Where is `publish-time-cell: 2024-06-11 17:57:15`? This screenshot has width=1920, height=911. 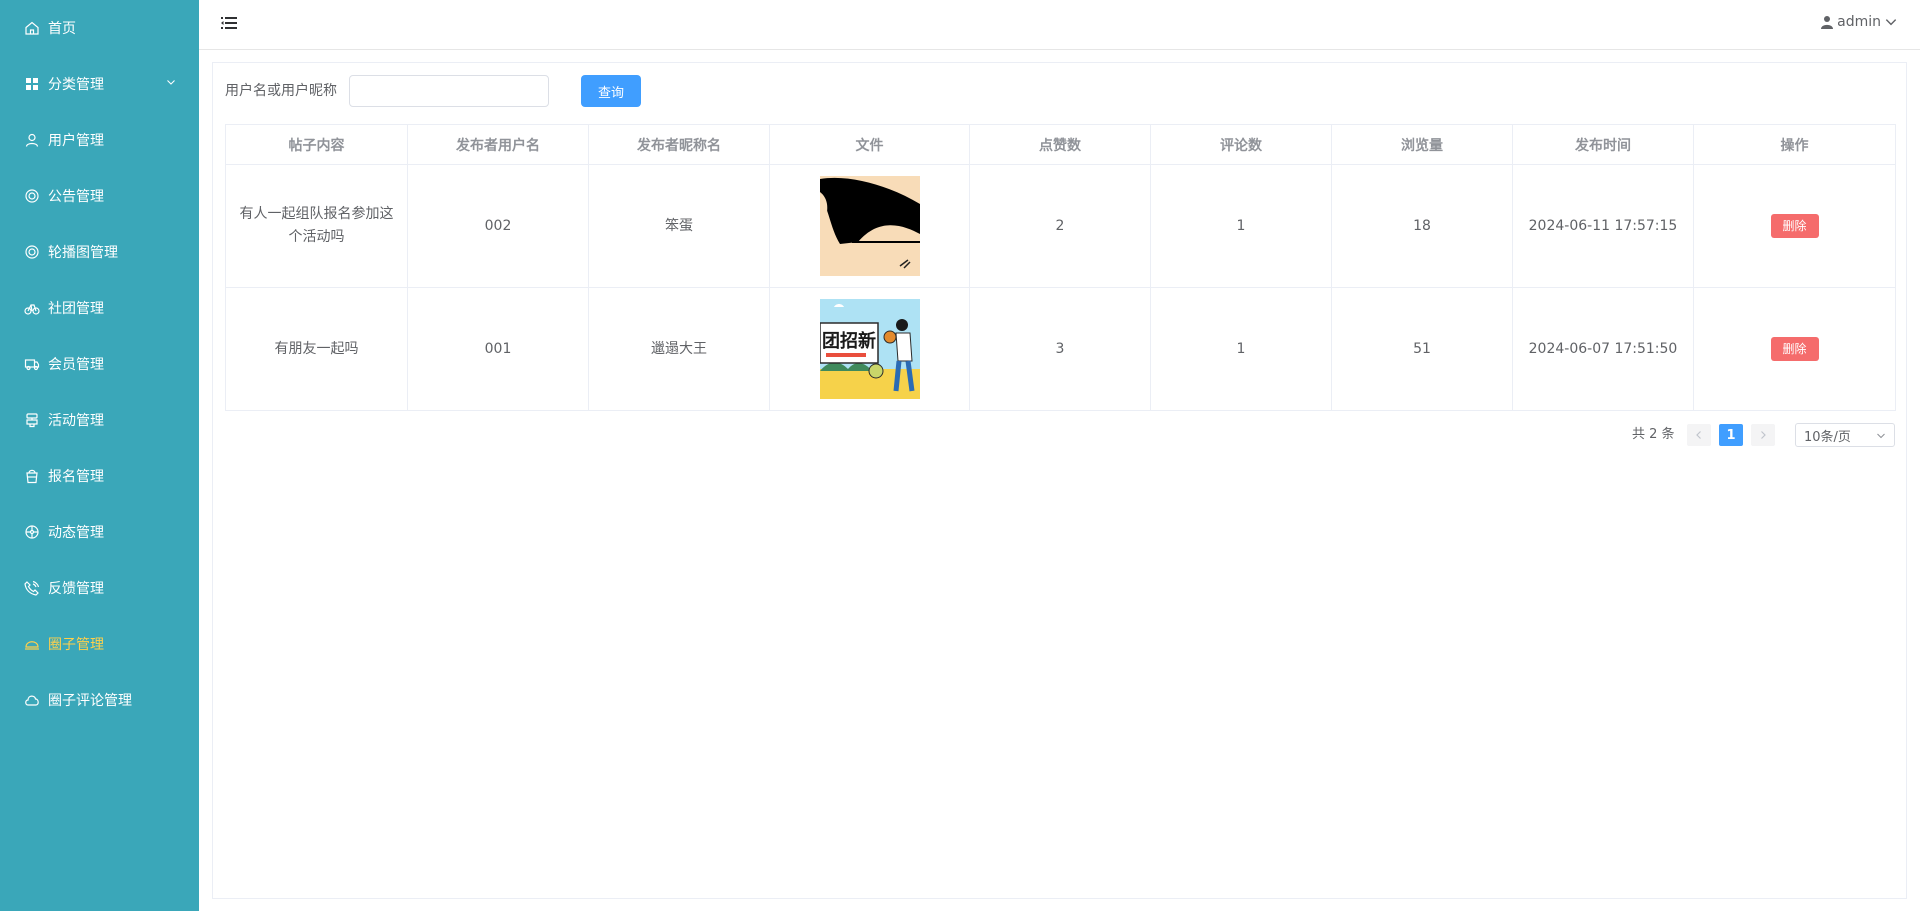 publish-time-cell: 2024-06-11 17:57:15 is located at coordinates (1603, 226).